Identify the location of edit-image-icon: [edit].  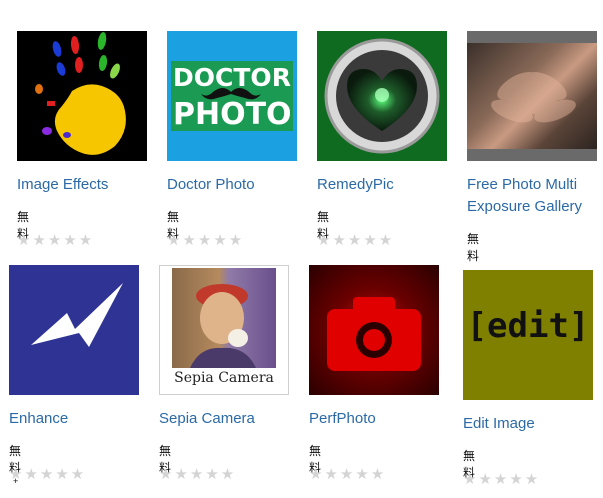
(528, 335).